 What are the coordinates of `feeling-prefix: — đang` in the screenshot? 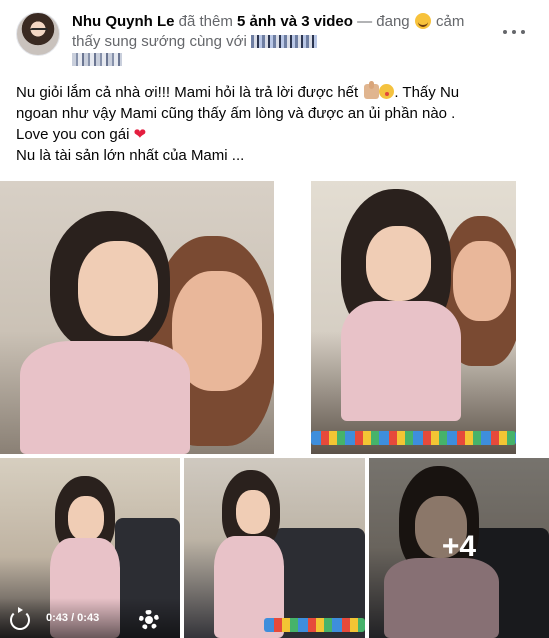 It's located at (383, 21).